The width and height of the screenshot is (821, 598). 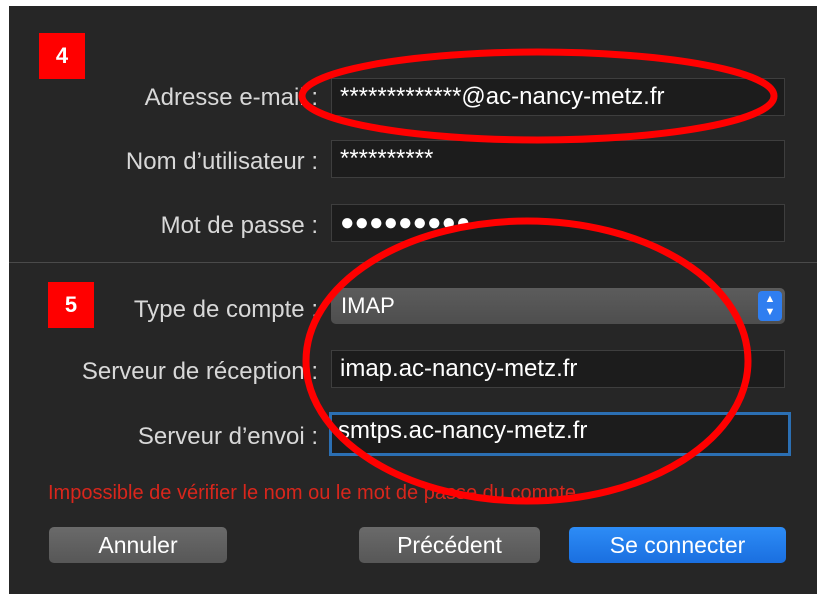 I want to click on email-highlight-ellipse, so click(x=538, y=96).